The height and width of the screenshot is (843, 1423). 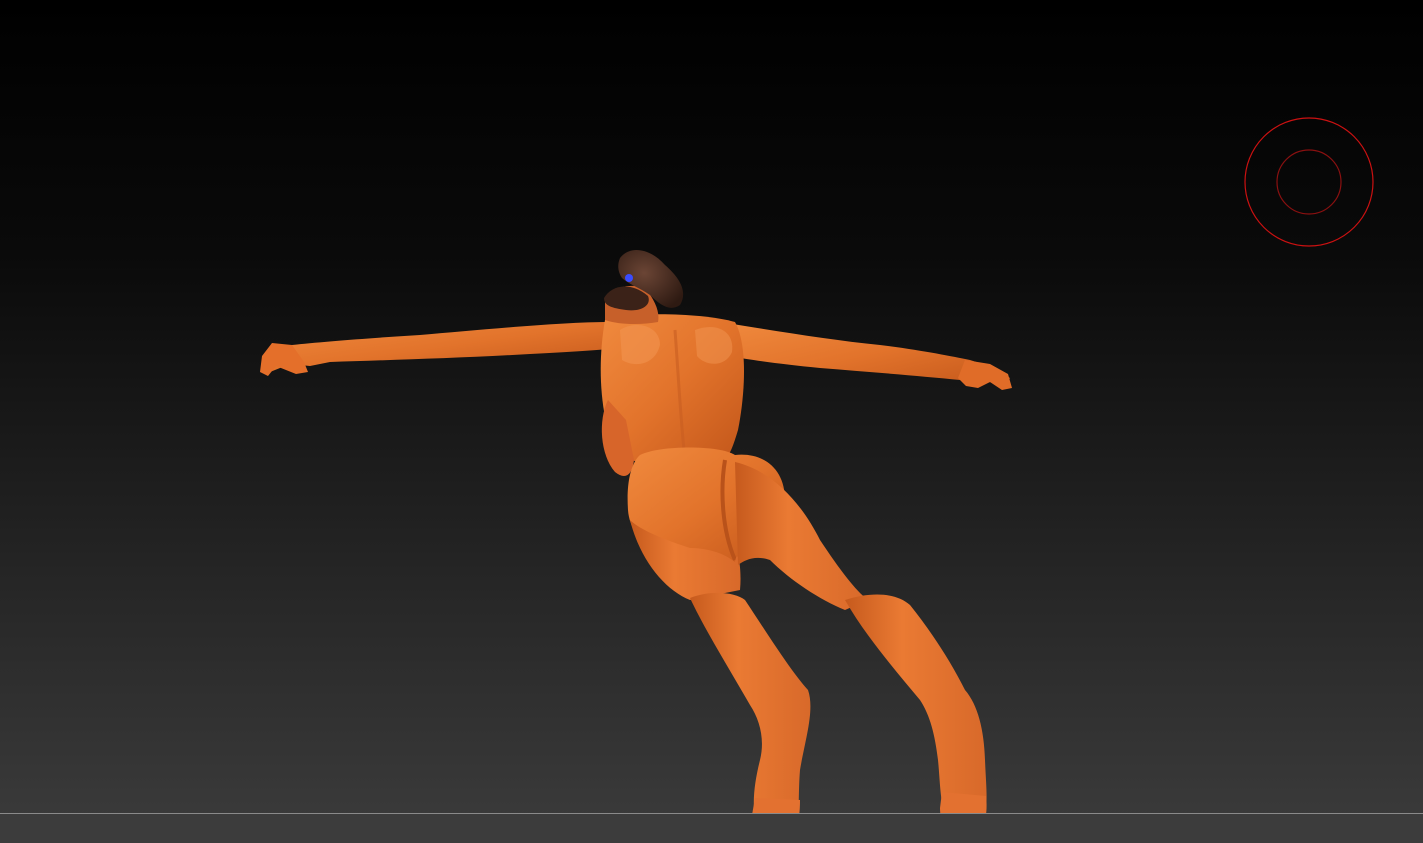 I want to click on ground-plane, so click(x=711, y=828).